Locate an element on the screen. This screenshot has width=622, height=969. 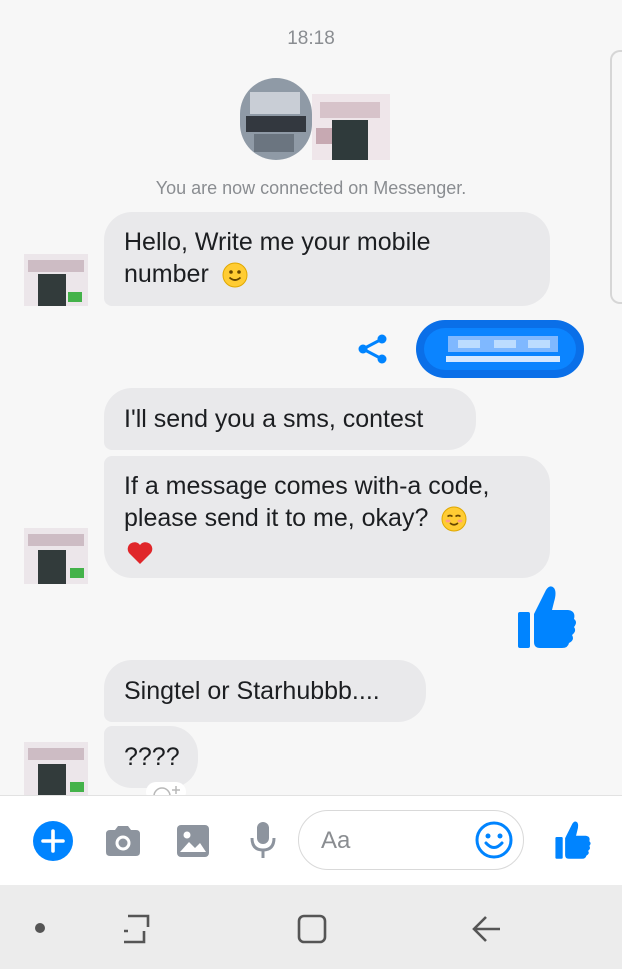
recent-apps-icon is located at coordinates (136, 929).